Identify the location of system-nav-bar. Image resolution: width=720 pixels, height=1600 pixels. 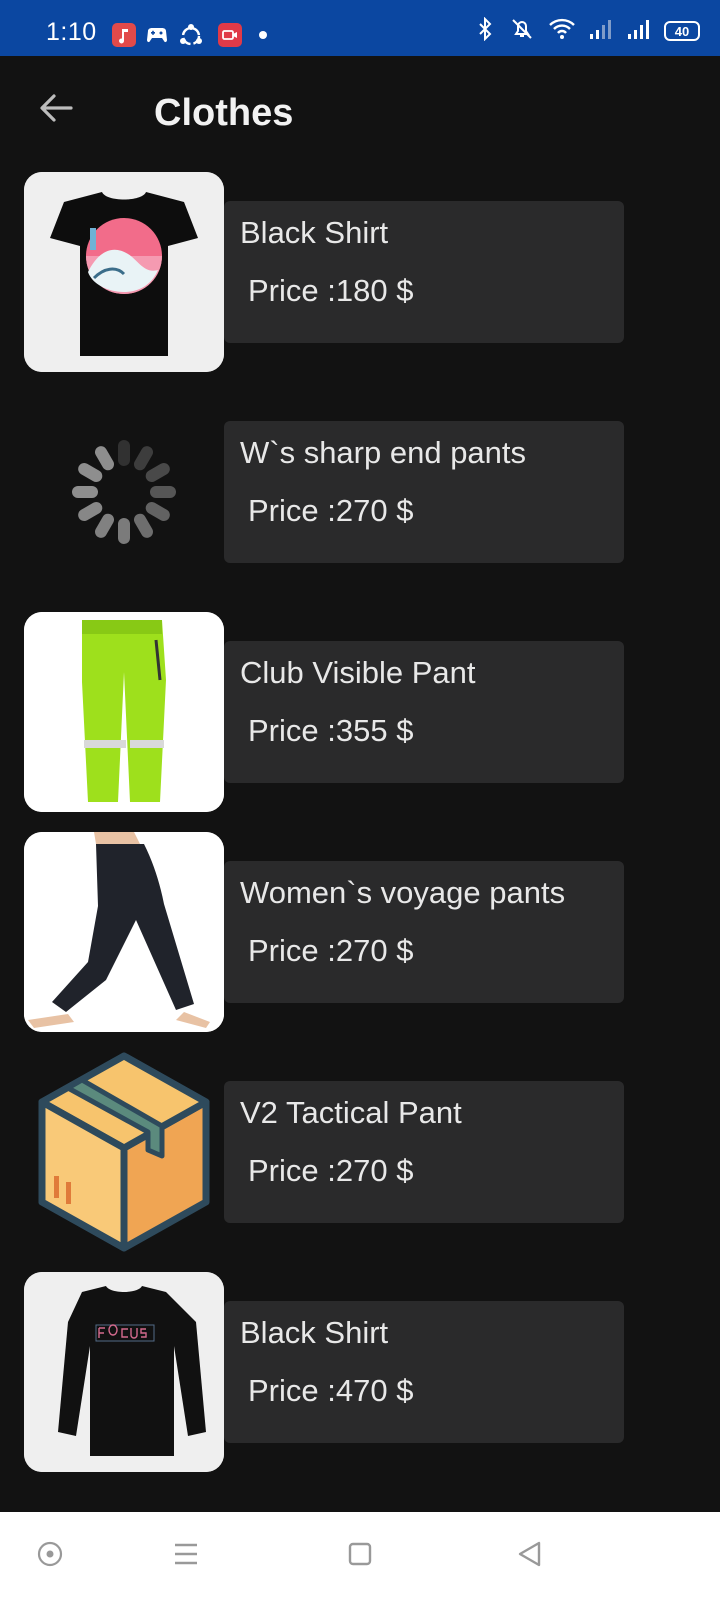
(360, 1556).